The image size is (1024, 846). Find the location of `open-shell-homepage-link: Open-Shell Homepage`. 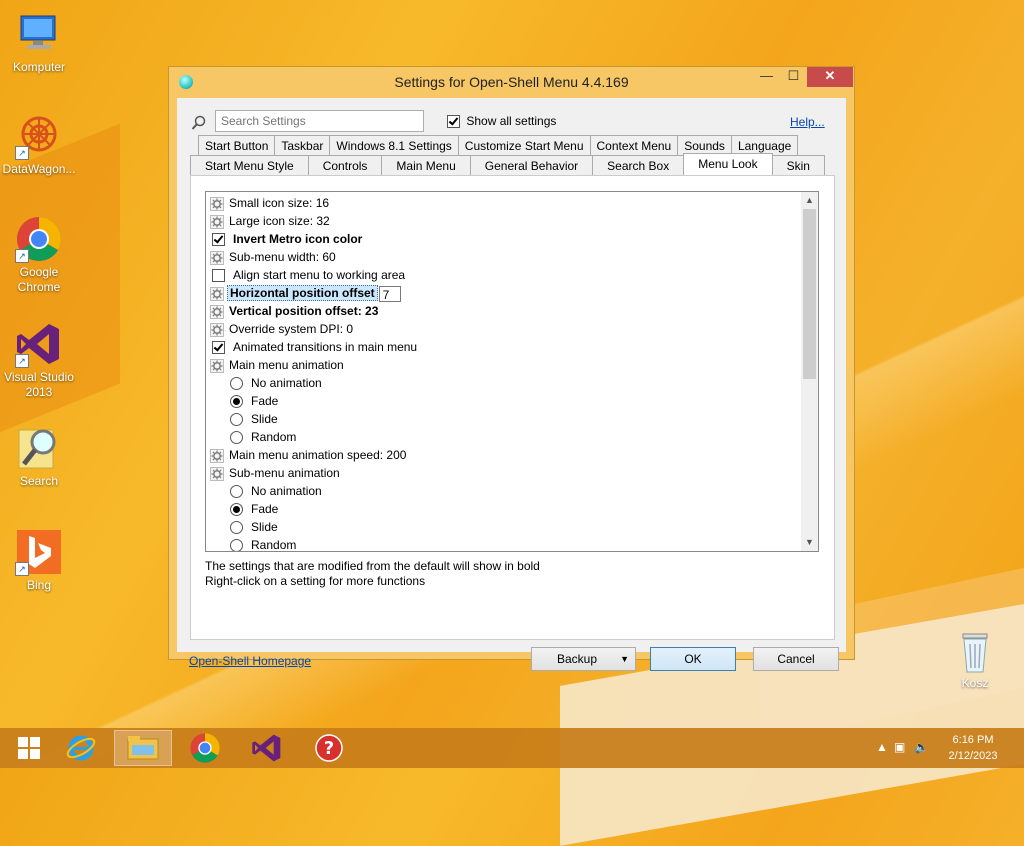

open-shell-homepage-link: Open-Shell Homepage is located at coordinates (250, 661).